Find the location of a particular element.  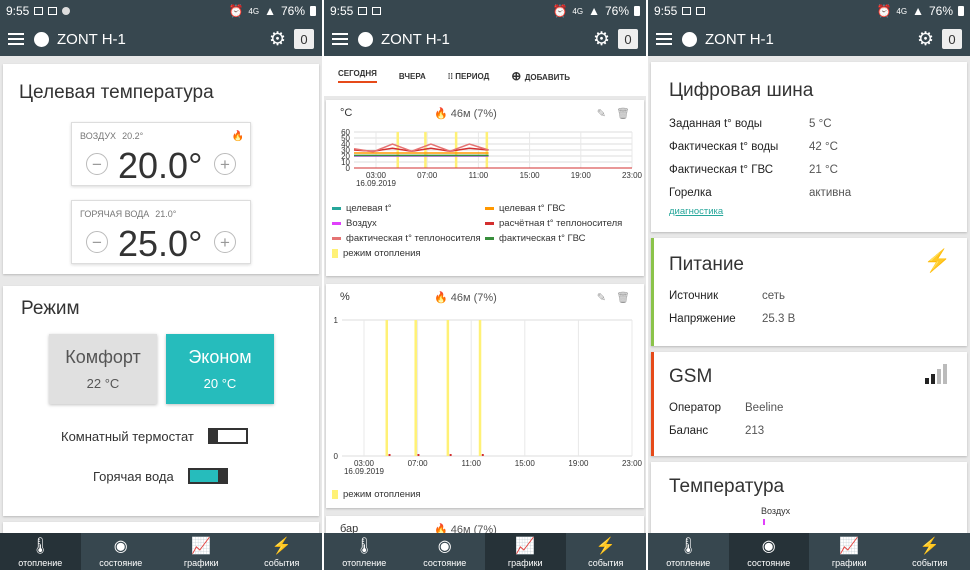

tab-today: СЕГОДНЯ is located at coordinates (357, 76).